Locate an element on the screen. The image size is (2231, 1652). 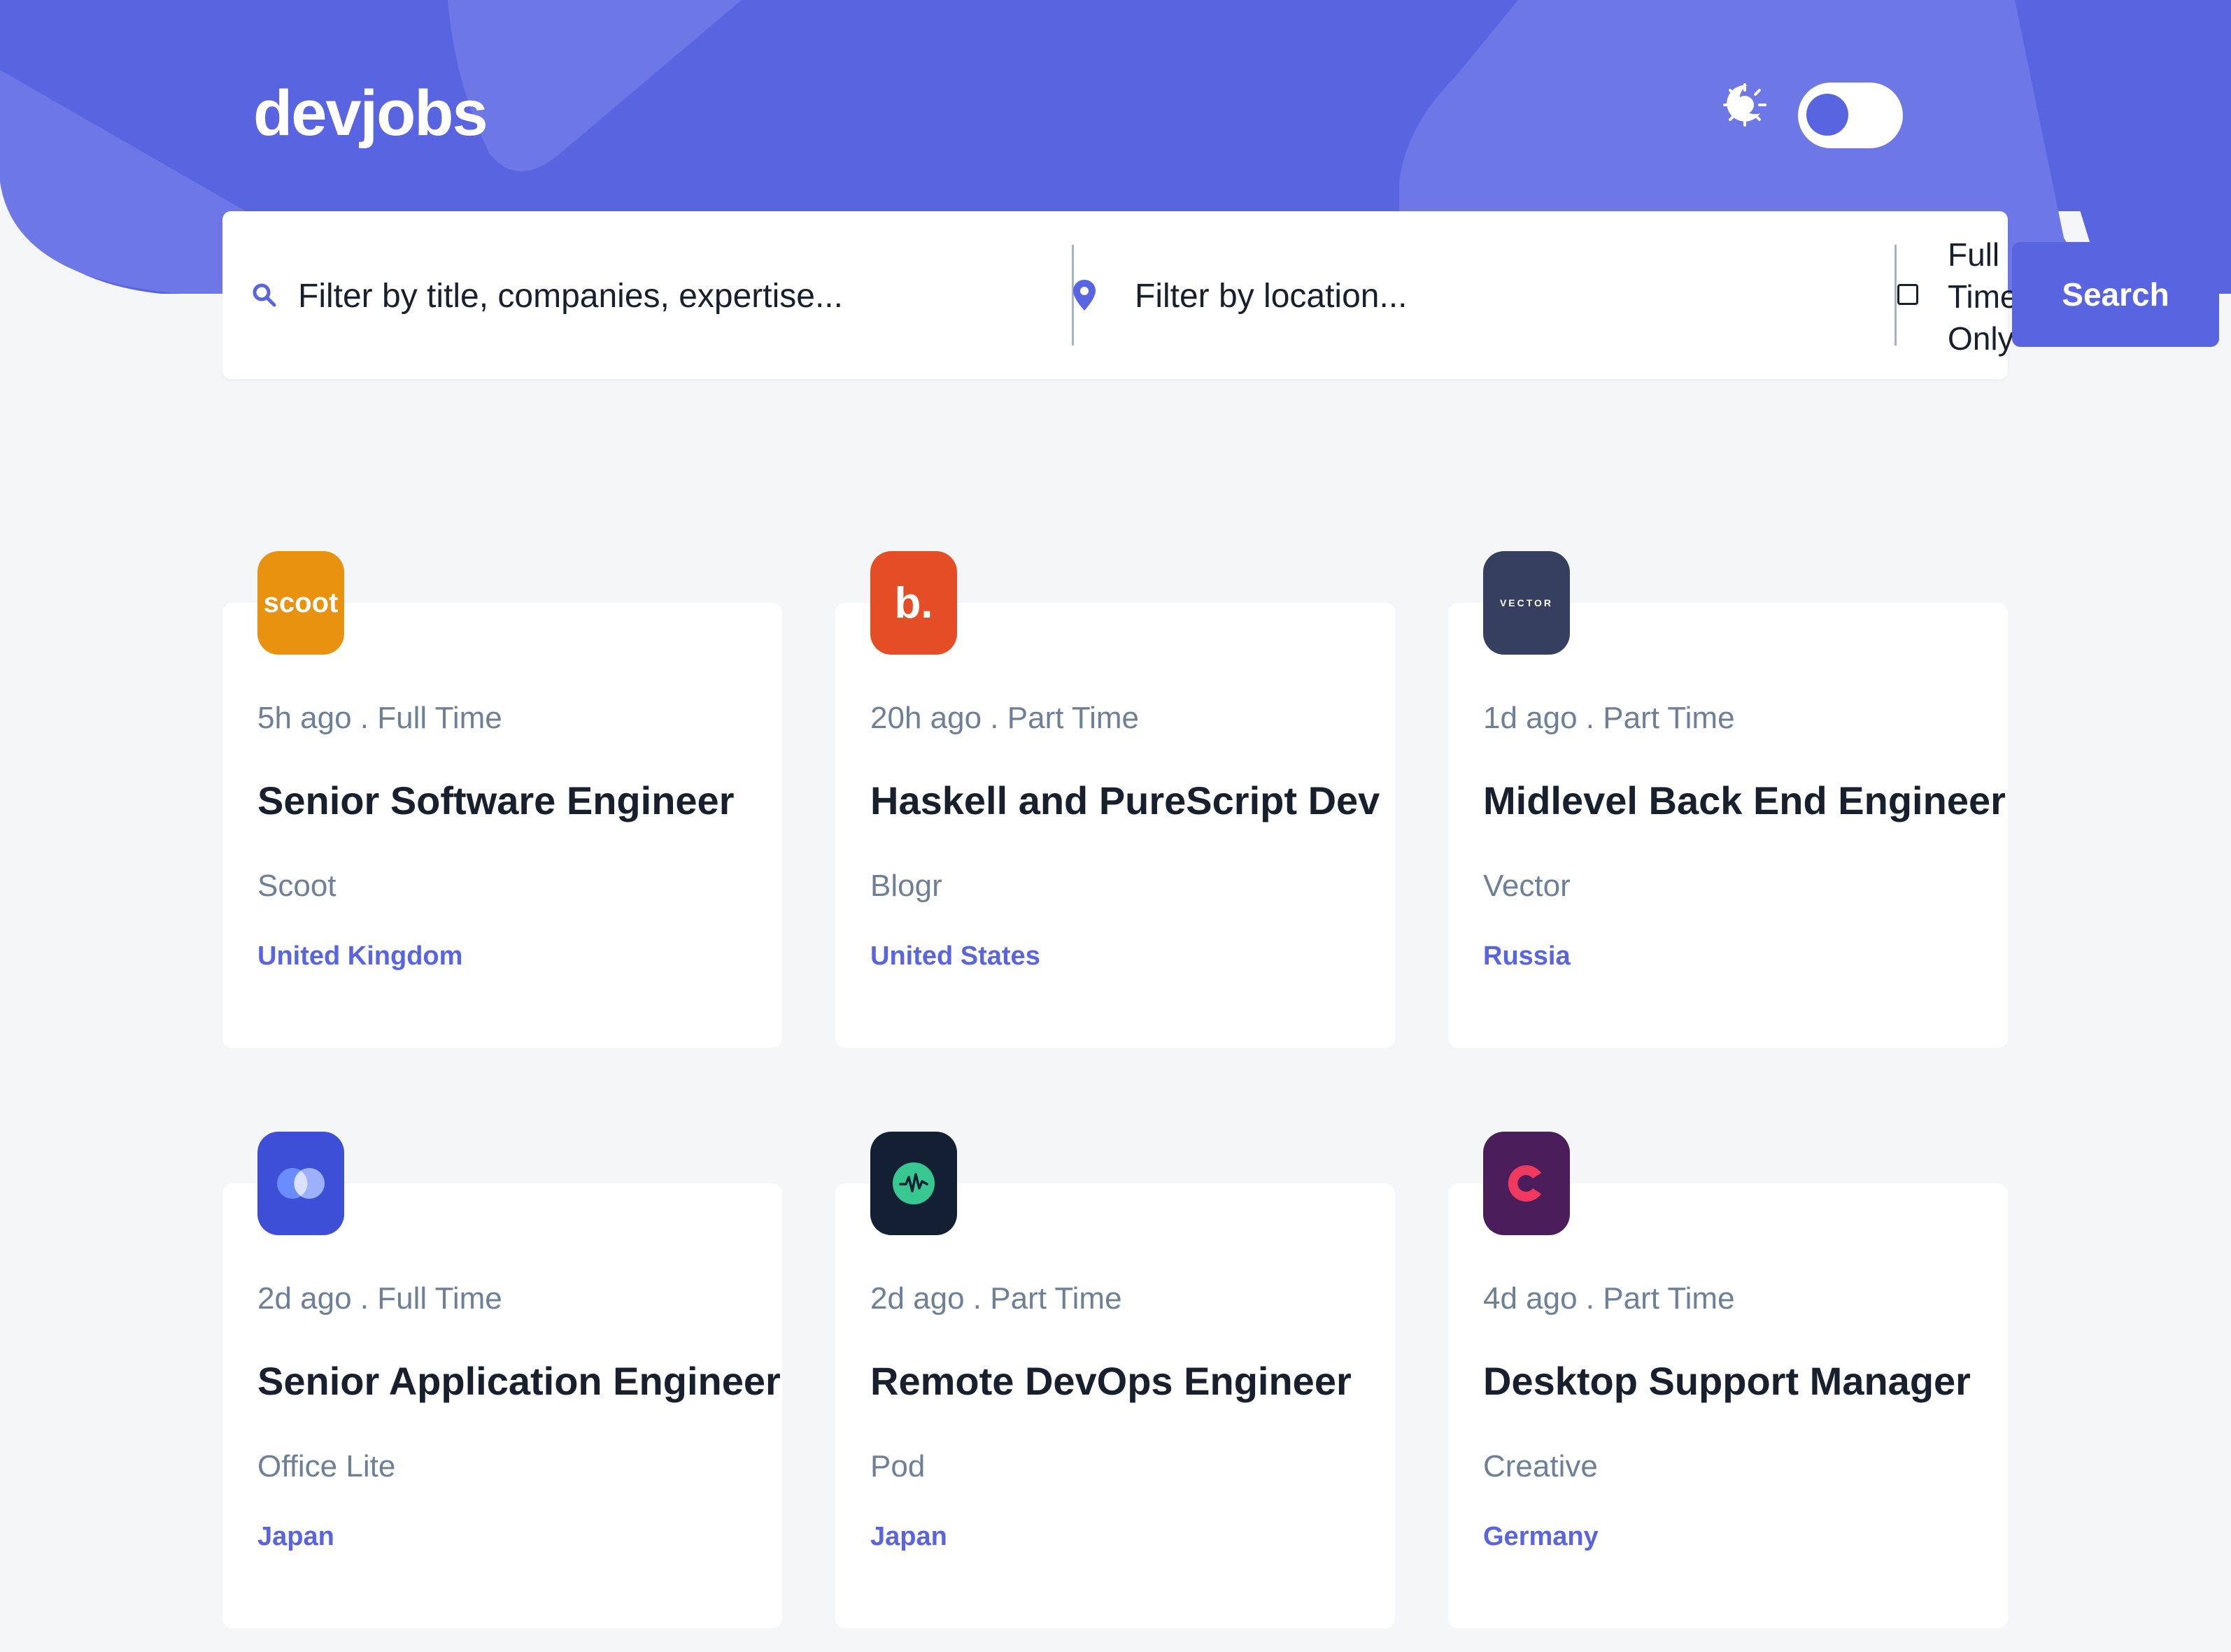
moon-icon is located at coordinates (1743, 103).